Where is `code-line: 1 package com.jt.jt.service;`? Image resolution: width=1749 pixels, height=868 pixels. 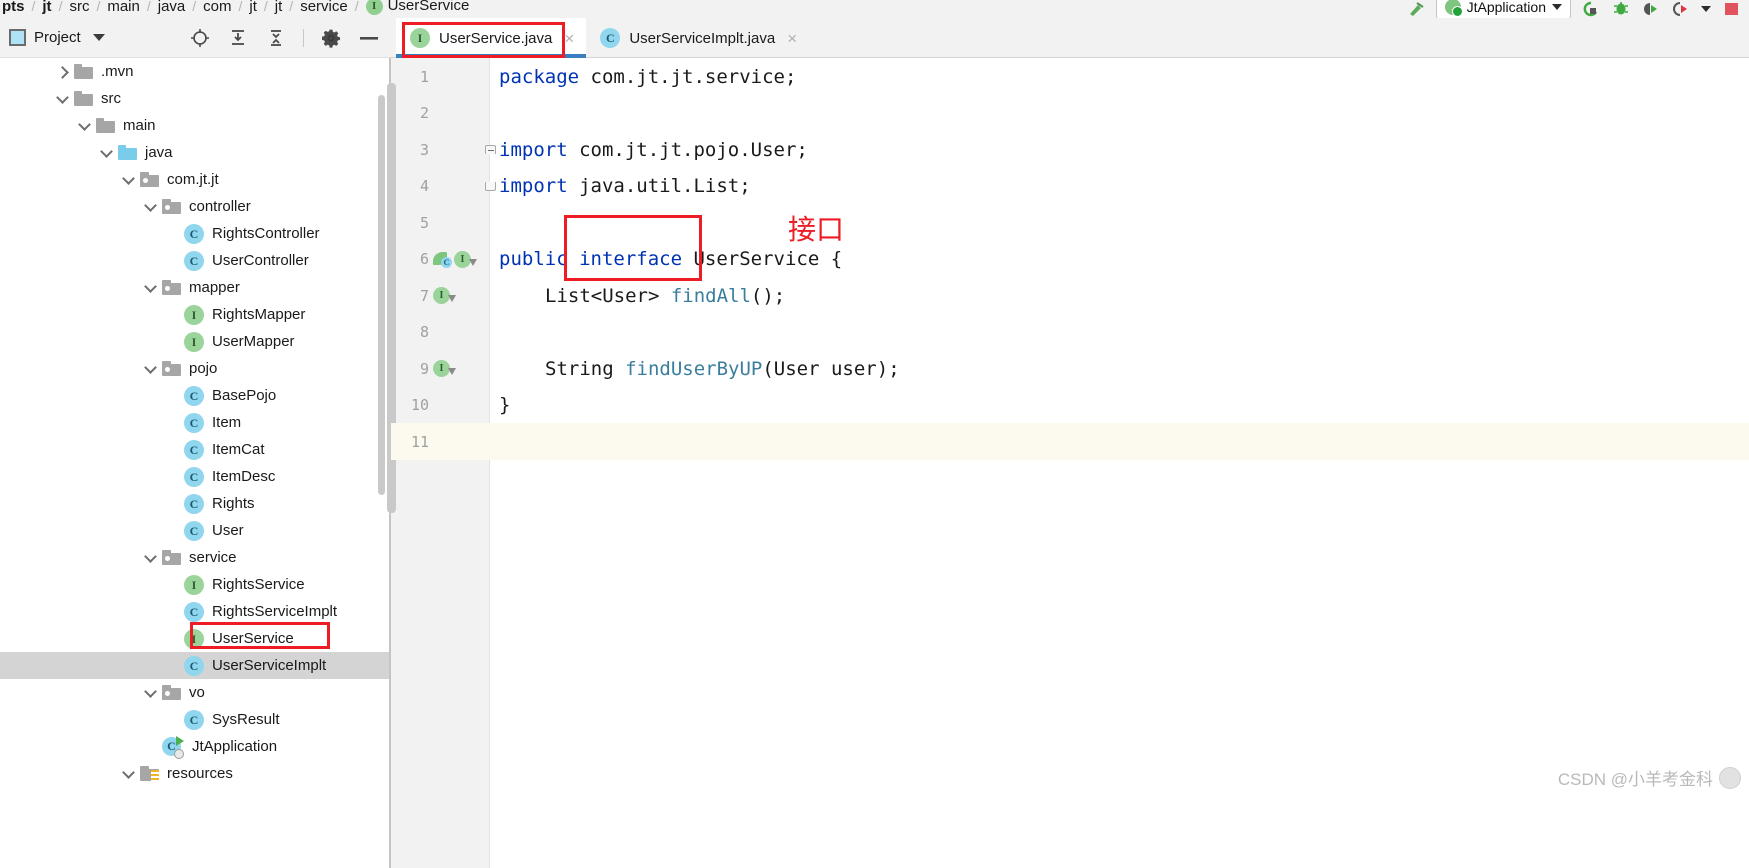
code-line: 1 package com.jt.jt.service; is located at coordinates (1070, 76).